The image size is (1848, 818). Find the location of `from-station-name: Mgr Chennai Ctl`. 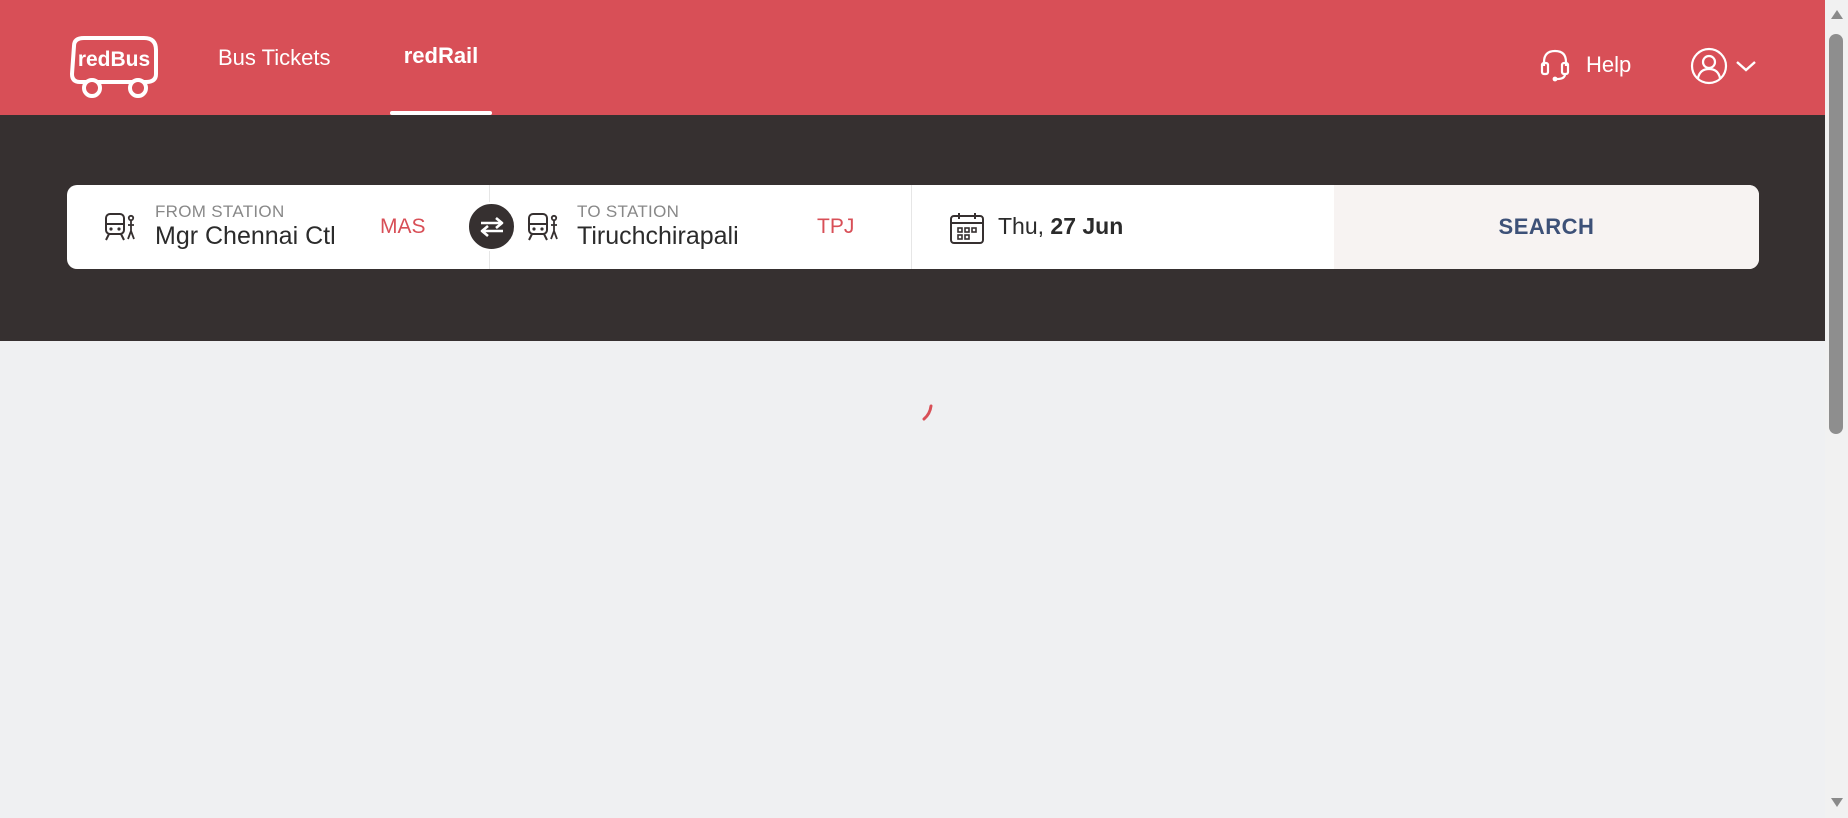

from-station-name: Mgr Chennai Ctl is located at coordinates (245, 236).